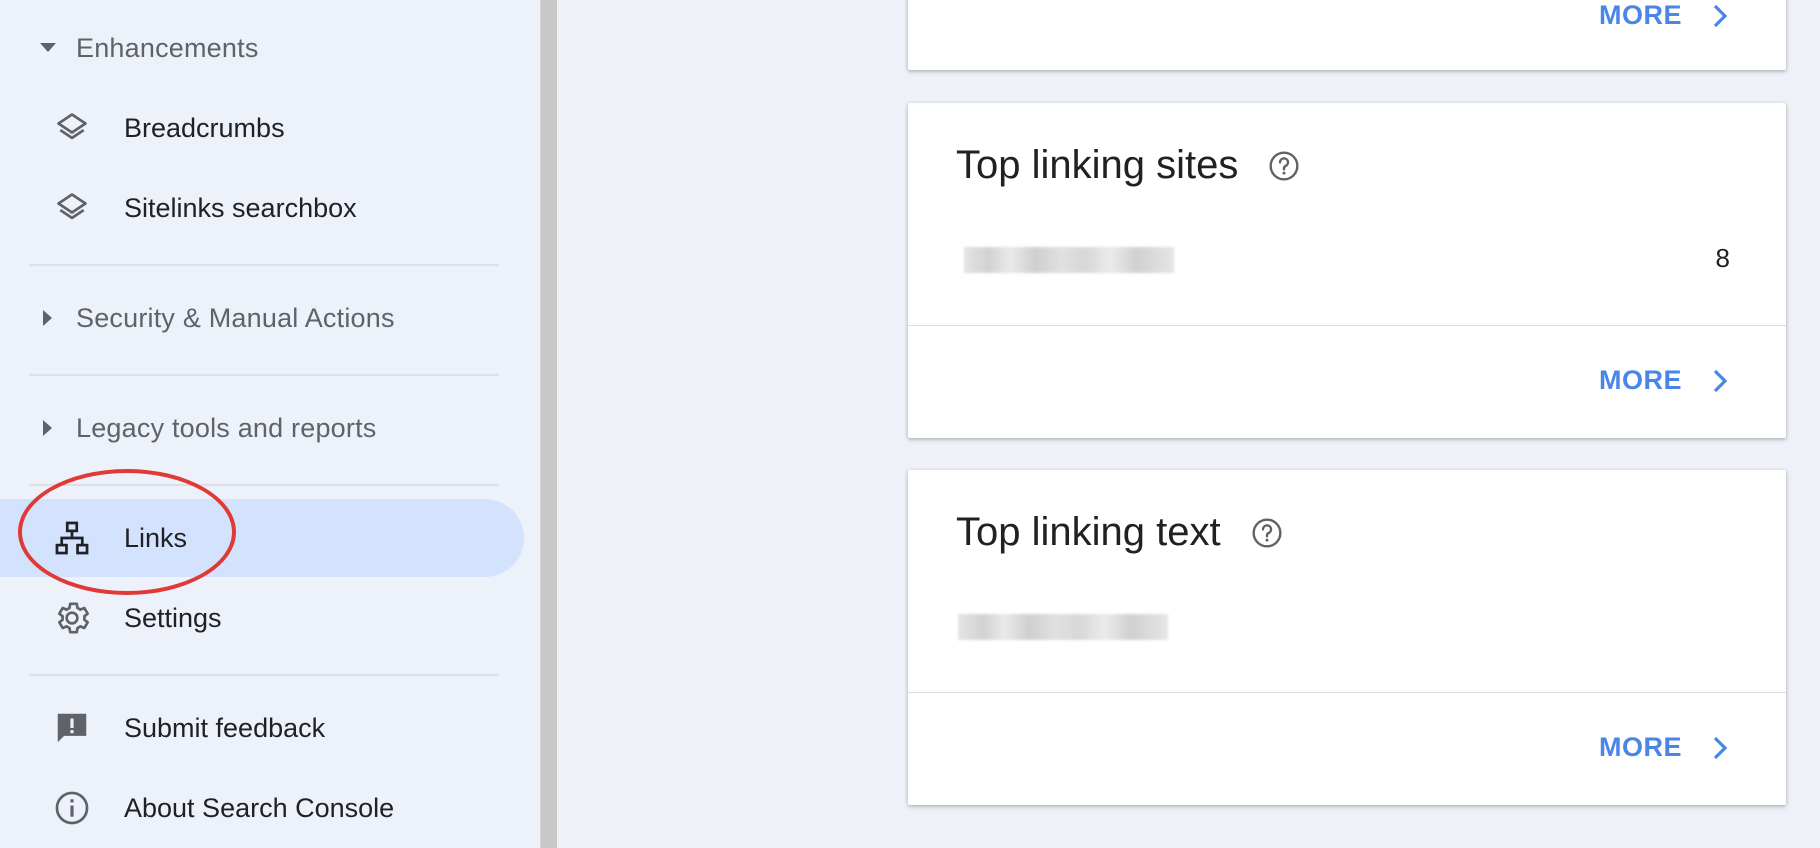 The width and height of the screenshot is (1820, 848). I want to click on card-title: Top linking text, so click(1088, 532).